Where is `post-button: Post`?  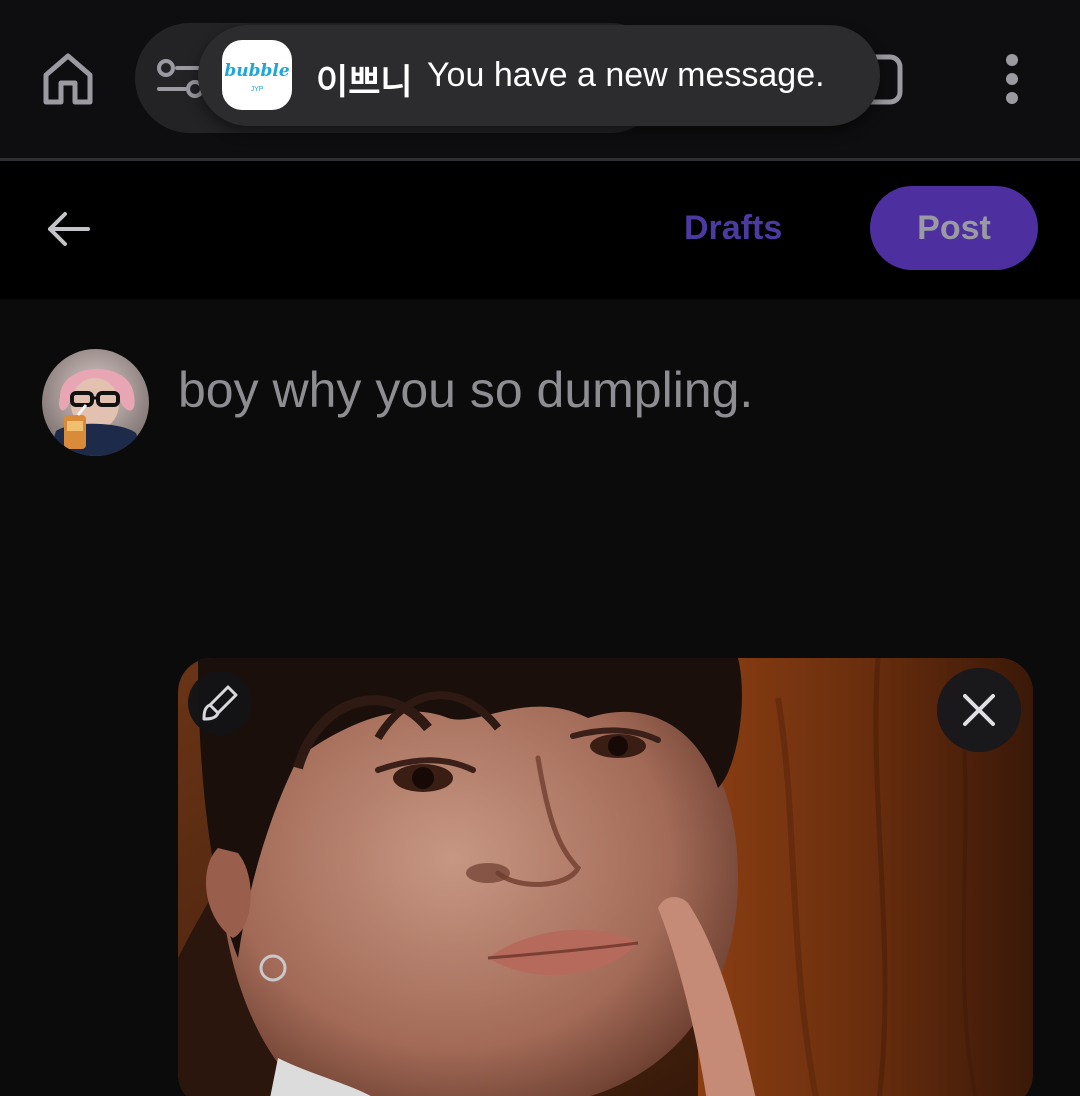 post-button: Post is located at coordinates (954, 228).